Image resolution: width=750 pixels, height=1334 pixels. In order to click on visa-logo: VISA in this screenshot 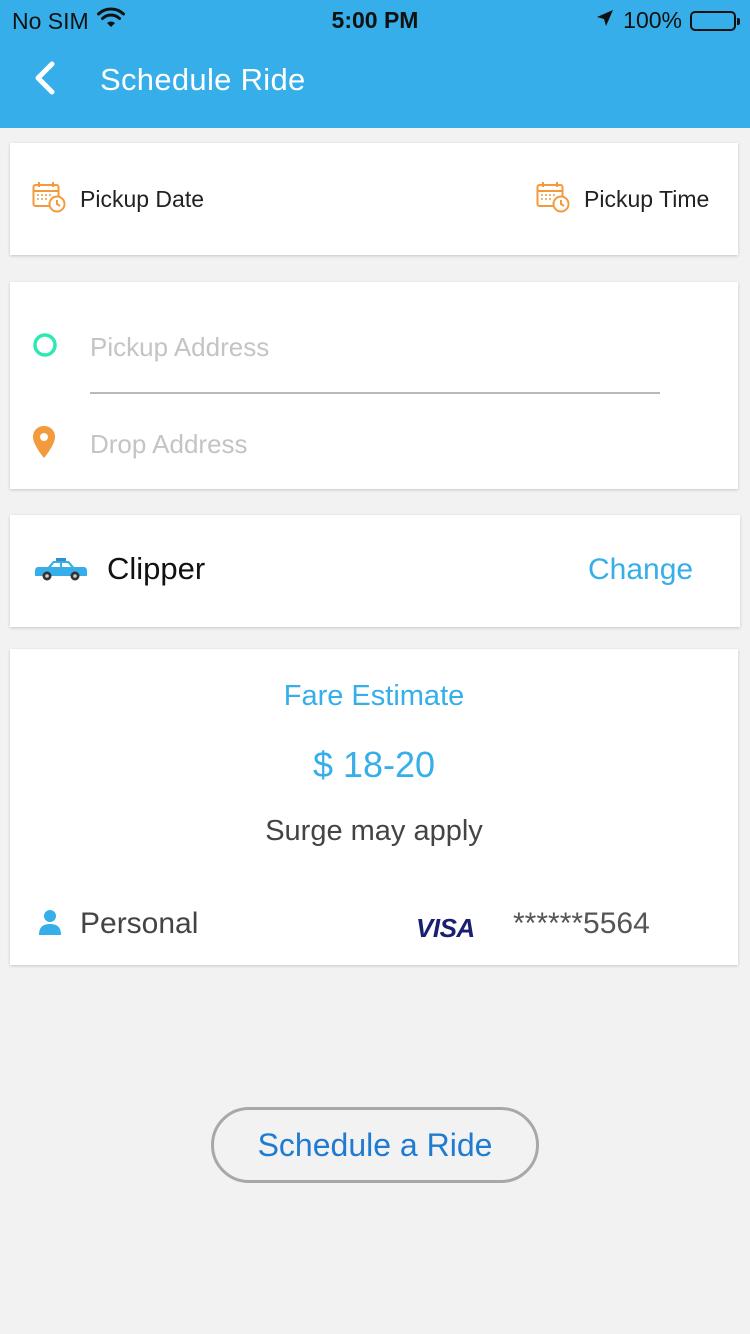, I will do `click(445, 928)`.